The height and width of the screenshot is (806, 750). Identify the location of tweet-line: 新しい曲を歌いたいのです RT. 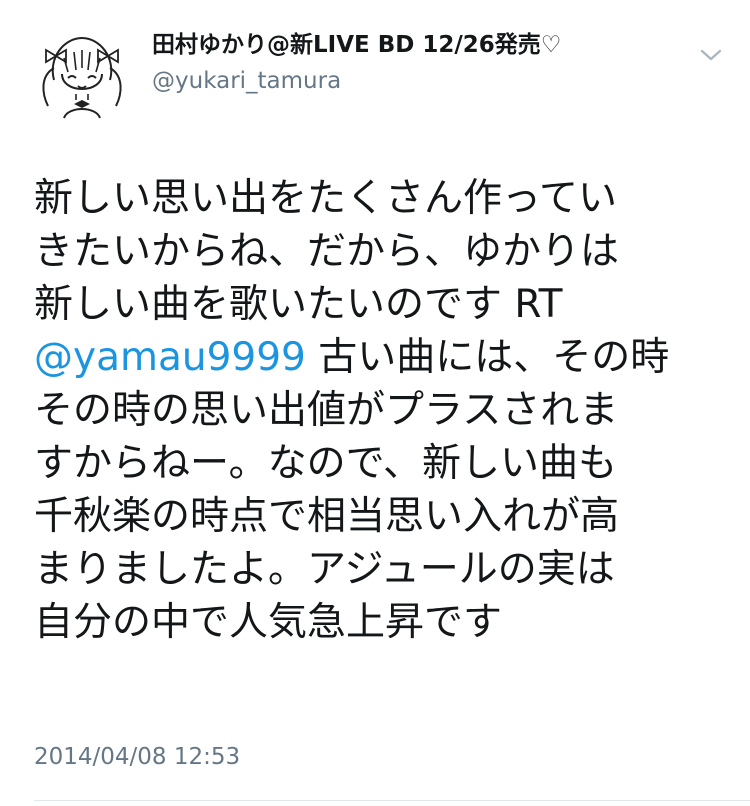
(298, 304).